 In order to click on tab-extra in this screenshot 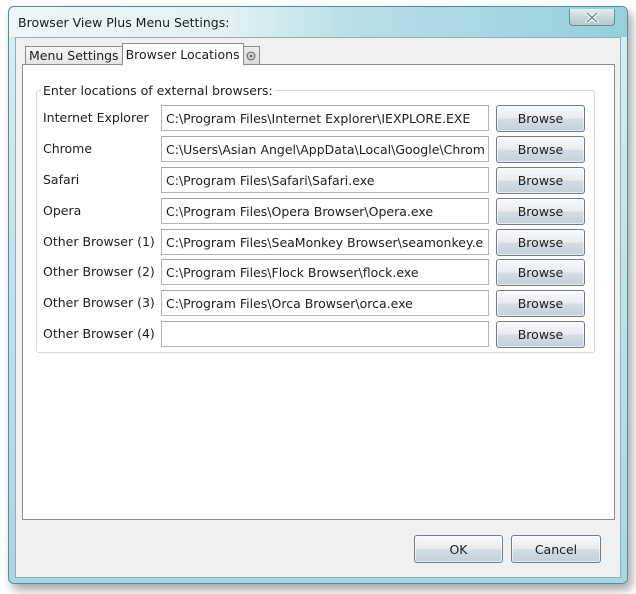, I will do `click(251, 55)`.